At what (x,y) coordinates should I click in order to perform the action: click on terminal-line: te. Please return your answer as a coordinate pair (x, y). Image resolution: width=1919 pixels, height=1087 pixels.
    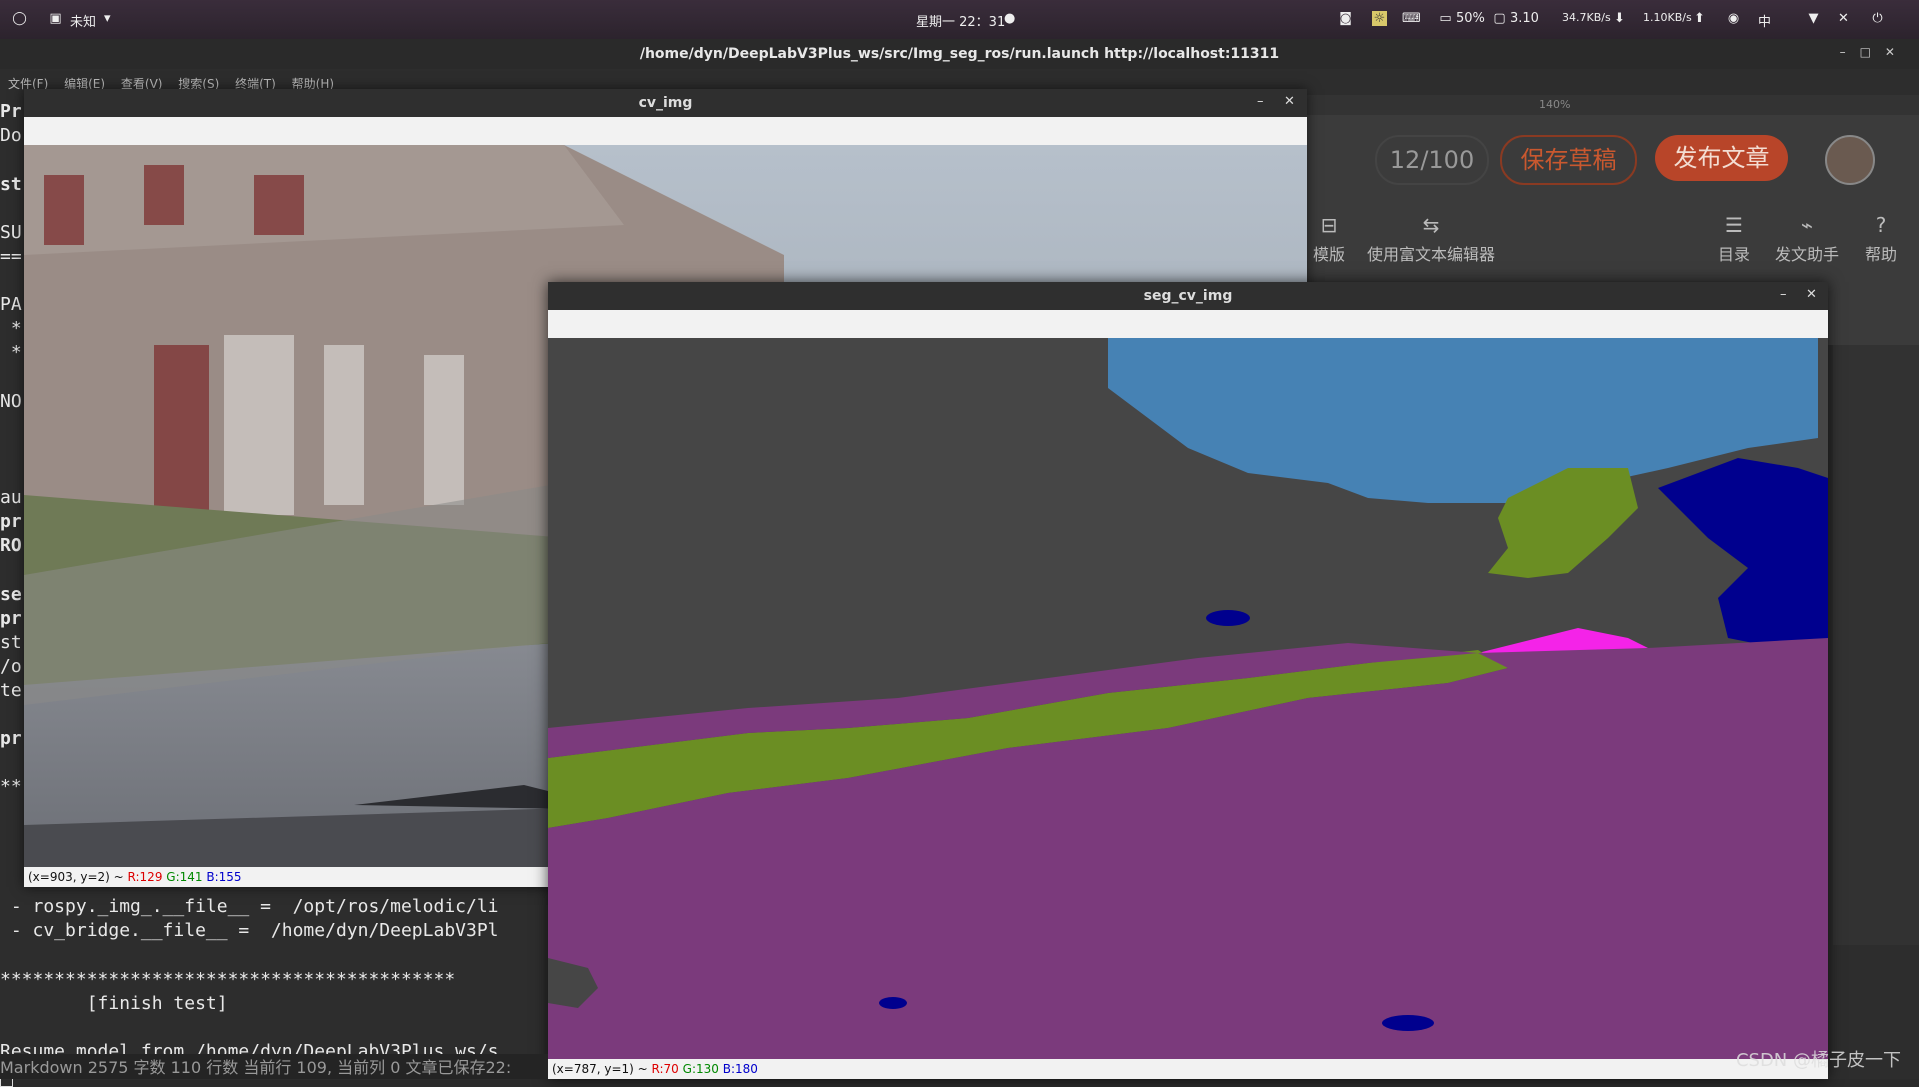
    Looking at the image, I should click on (11, 690).